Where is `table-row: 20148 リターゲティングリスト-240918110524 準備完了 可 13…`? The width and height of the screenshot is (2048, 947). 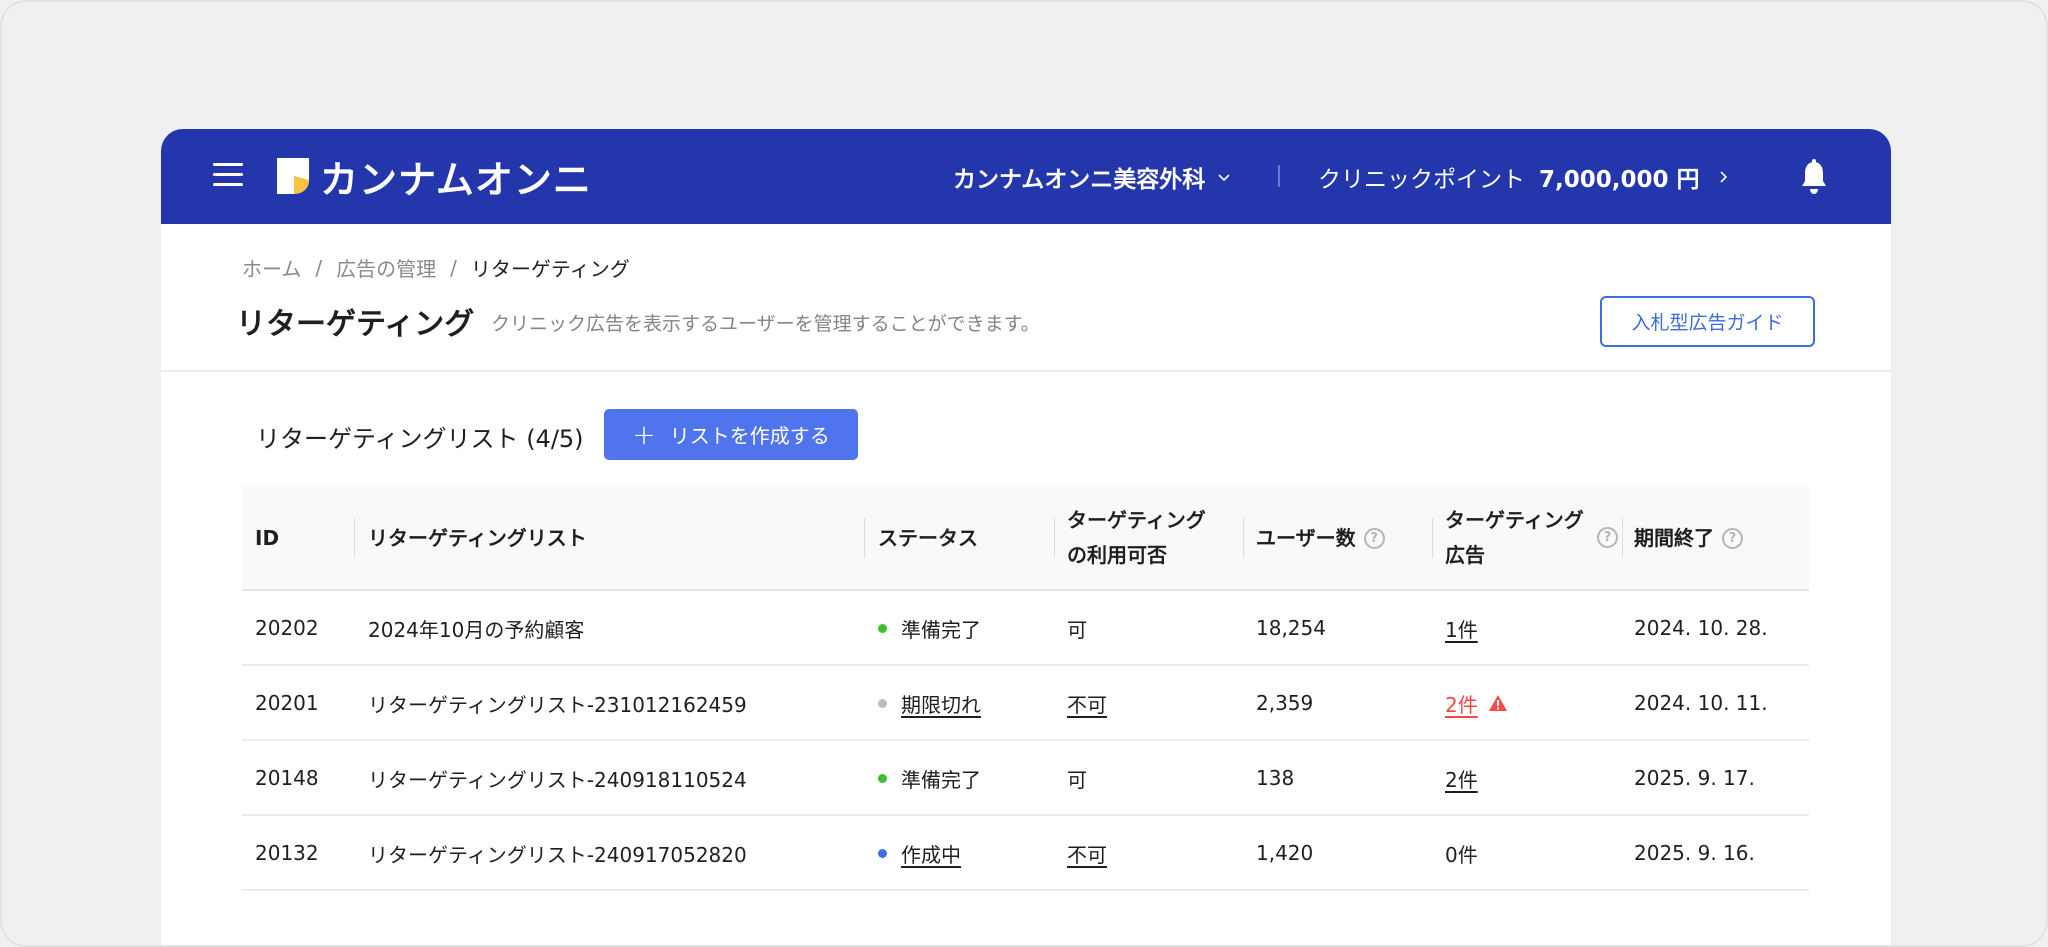
table-row: 20148 リターゲティングリスト-240918110524 準備完了 可 13… is located at coordinates (1025, 778).